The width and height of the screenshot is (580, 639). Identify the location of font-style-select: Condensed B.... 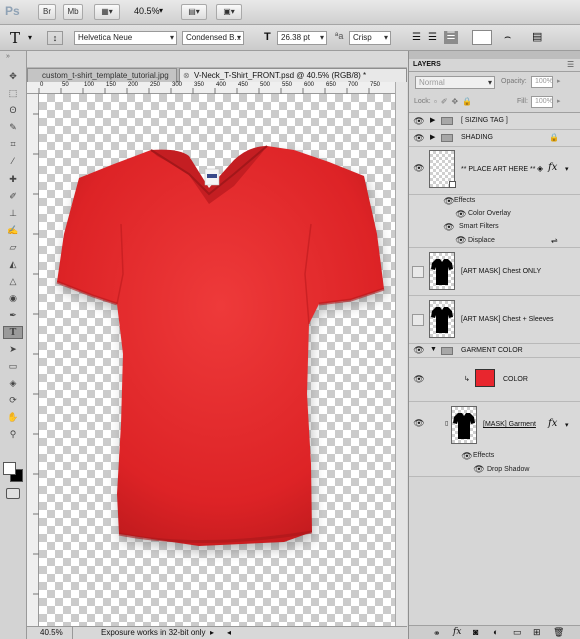
(213, 38).